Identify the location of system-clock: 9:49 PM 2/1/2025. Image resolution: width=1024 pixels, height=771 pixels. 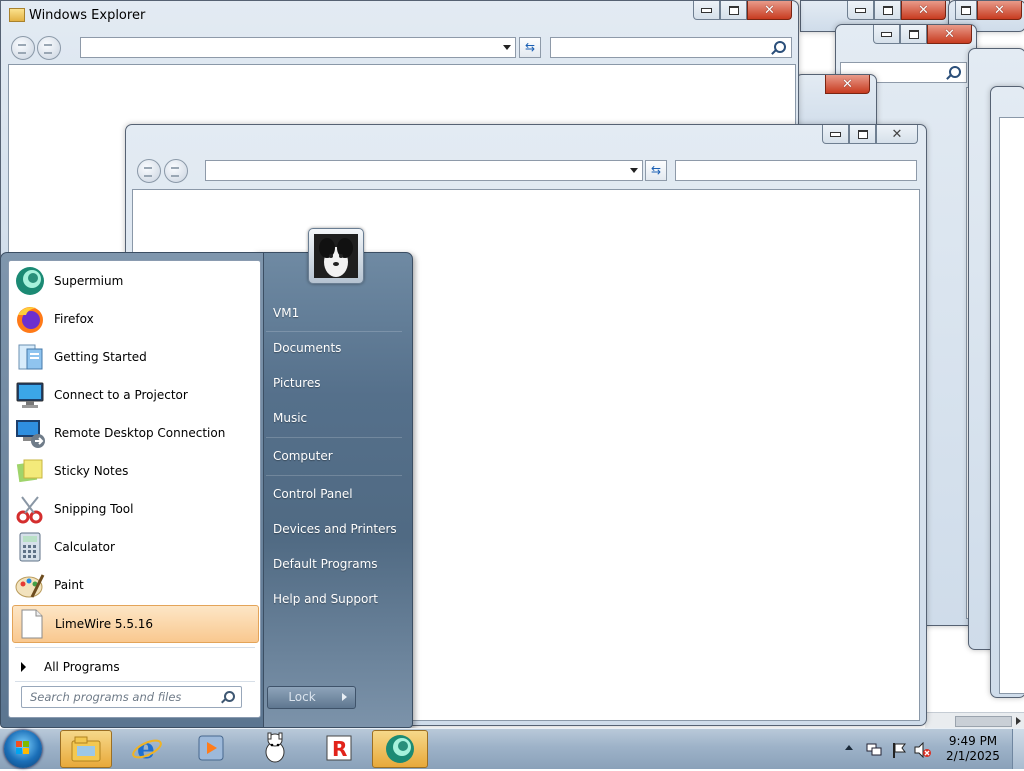
(973, 749).